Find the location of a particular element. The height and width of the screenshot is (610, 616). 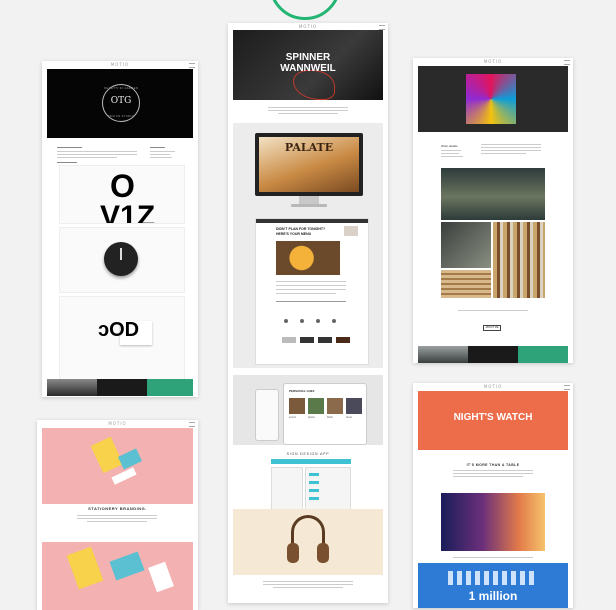

showcase-devices: PERSONAL CHEF Lorem Ipsum Dolor Amet is located at coordinates (308, 410).